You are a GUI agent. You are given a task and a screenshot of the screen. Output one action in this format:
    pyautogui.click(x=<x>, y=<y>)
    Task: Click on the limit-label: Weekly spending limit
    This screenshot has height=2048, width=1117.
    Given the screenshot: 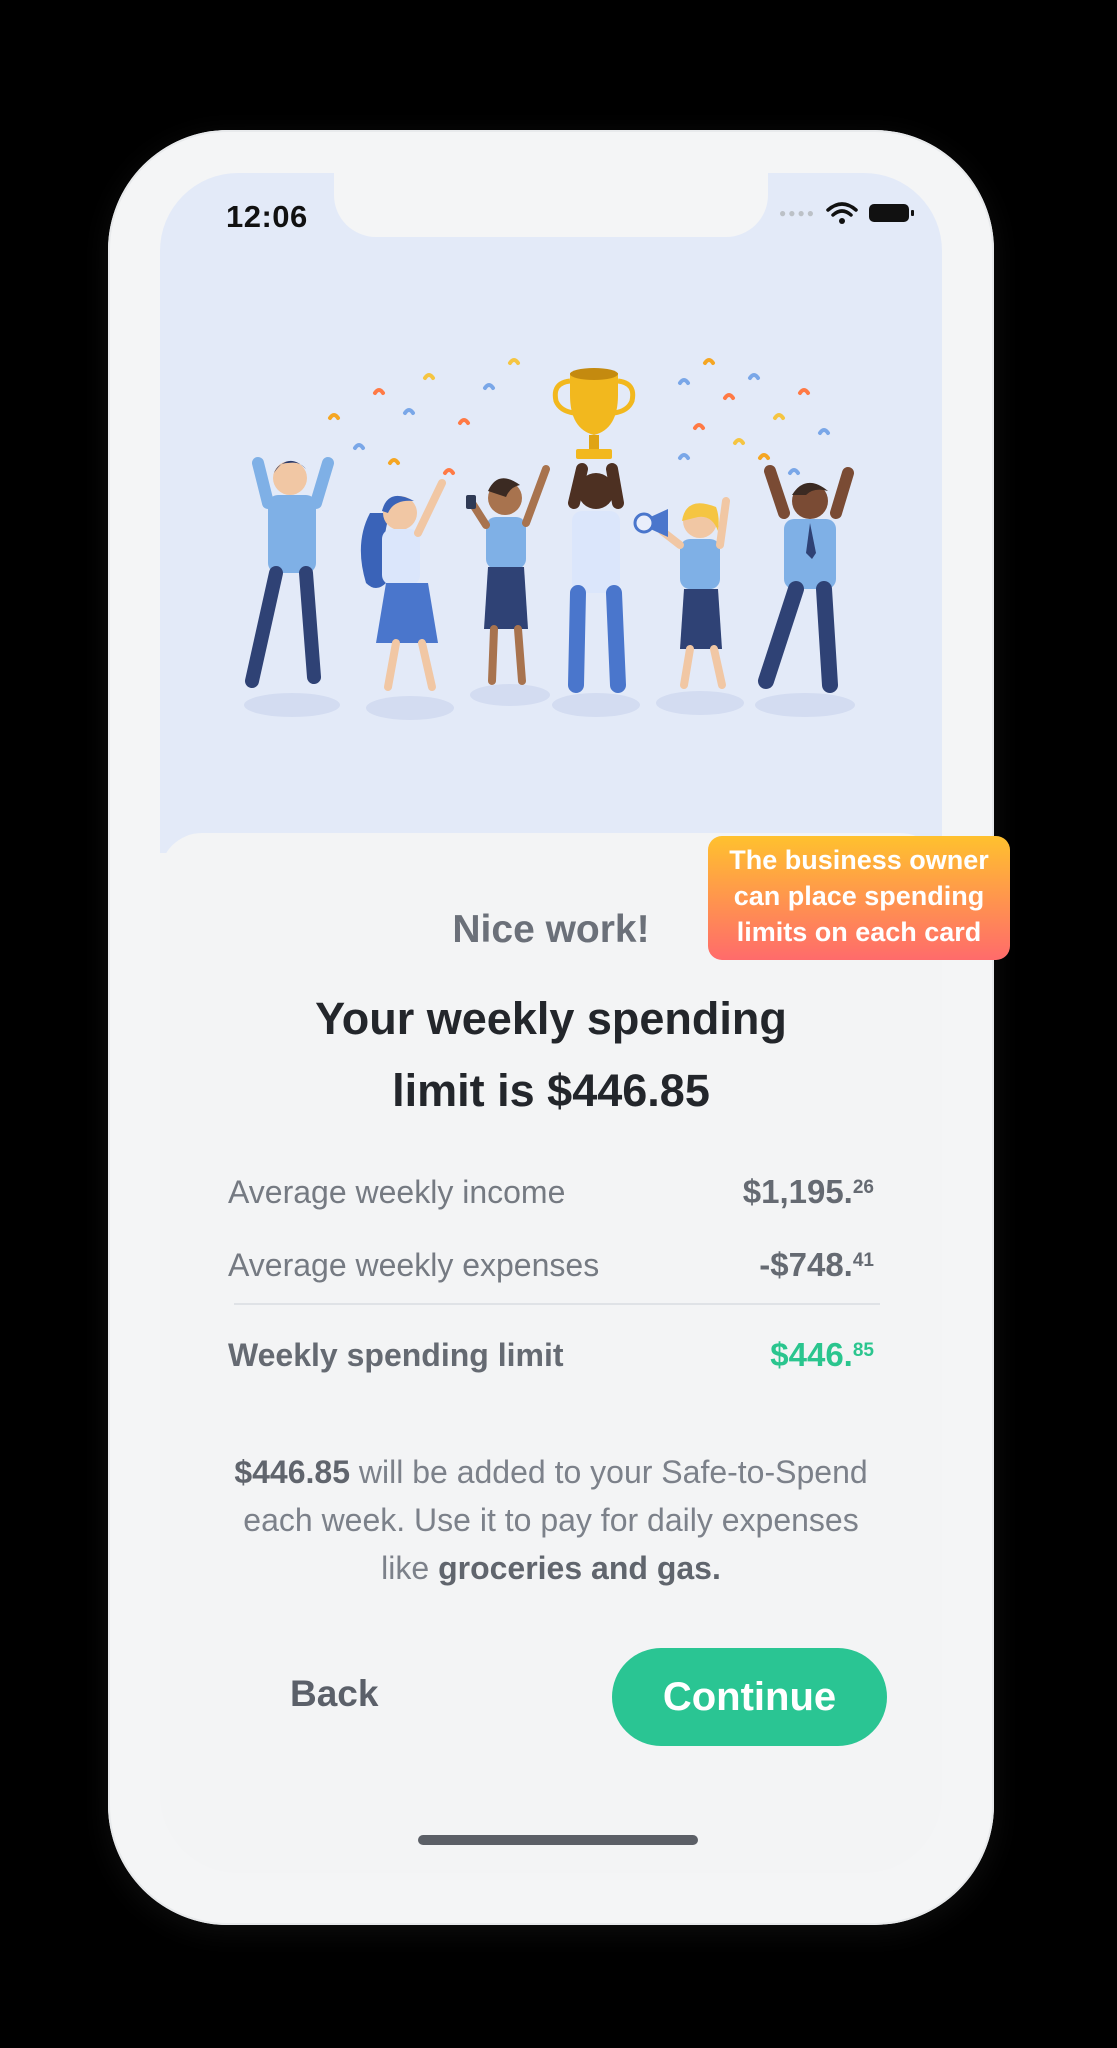 What is the action you would take?
    pyautogui.click(x=396, y=1355)
    